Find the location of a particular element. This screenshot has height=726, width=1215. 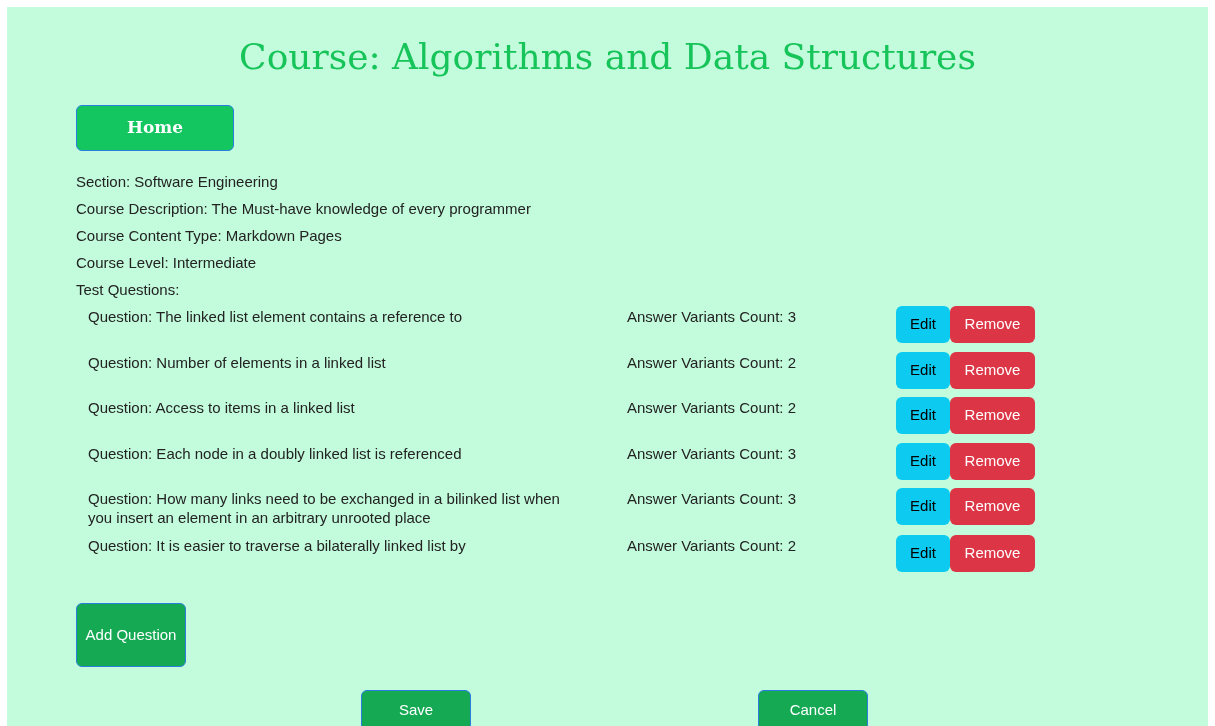

detail-text: Course Description: The Must-have knowledge of every programmer is located at coordinates (304, 209).